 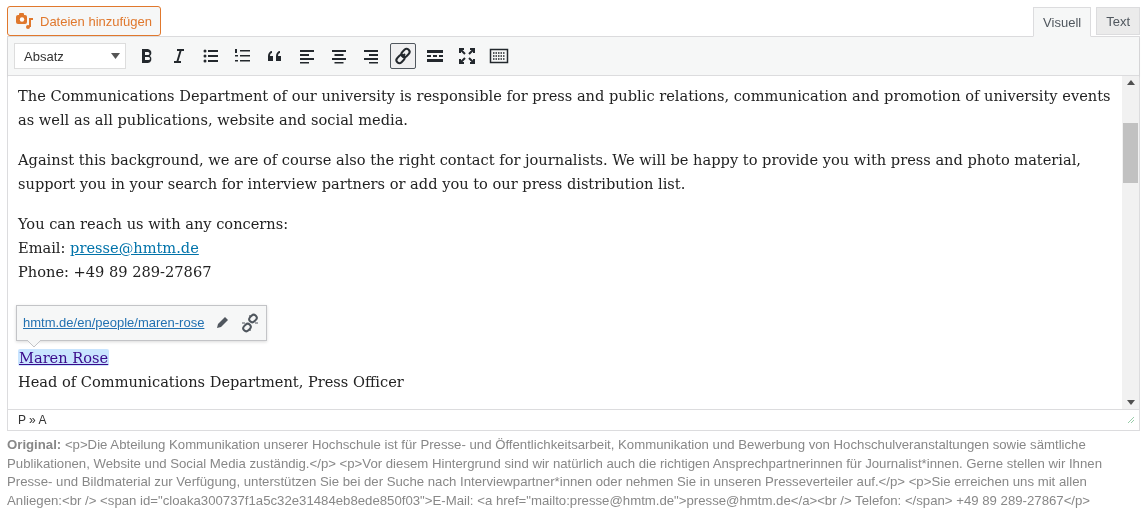 I want to click on person-title: Head of Communications Department, Press Officer, so click(x=211, y=382).